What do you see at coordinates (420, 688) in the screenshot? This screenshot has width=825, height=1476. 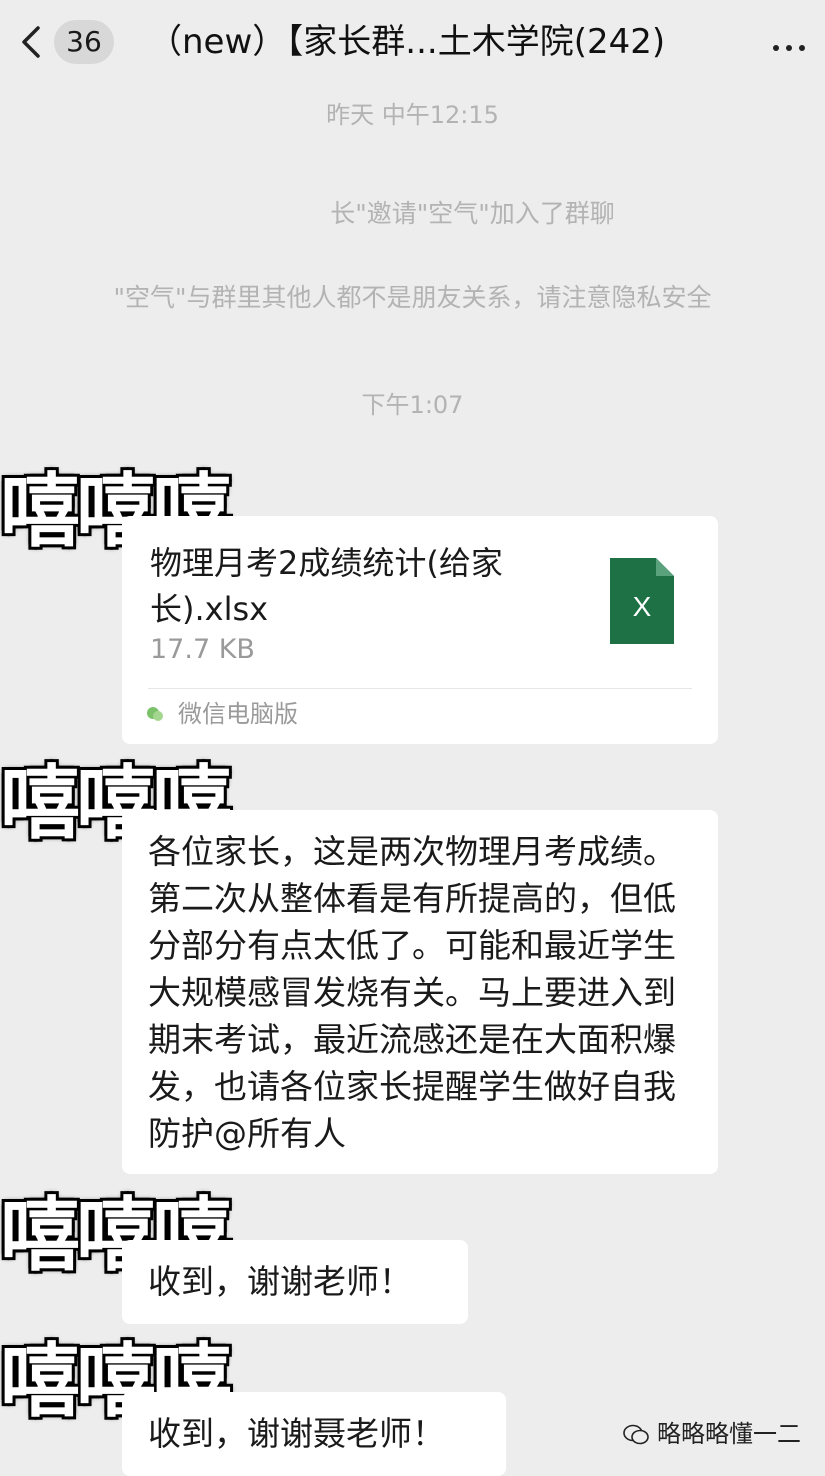 I see `card-divider` at bounding box center [420, 688].